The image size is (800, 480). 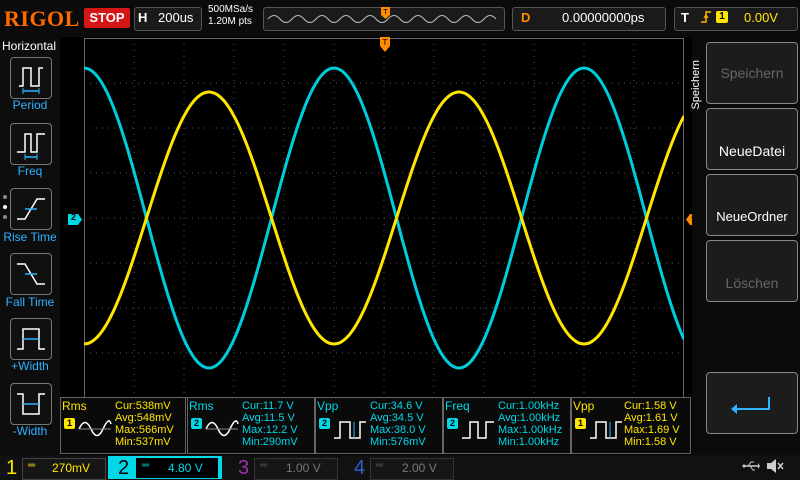 What do you see at coordinates (264, 465) in the screenshot?
I see `ch3-coupling-icon: ═` at bounding box center [264, 465].